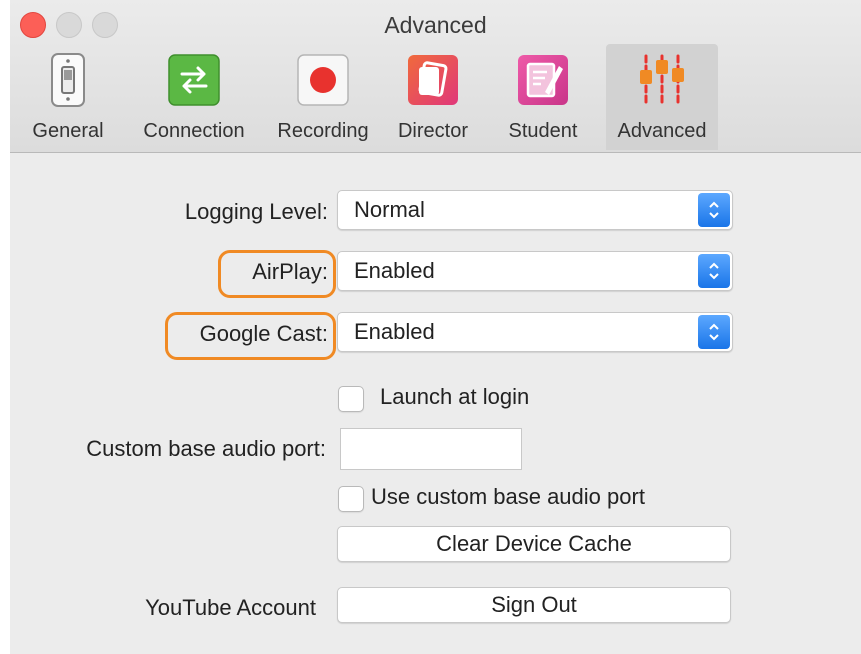  What do you see at coordinates (194, 131) in the screenshot?
I see `toolbar-label-connection: Connection` at bounding box center [194, 131].